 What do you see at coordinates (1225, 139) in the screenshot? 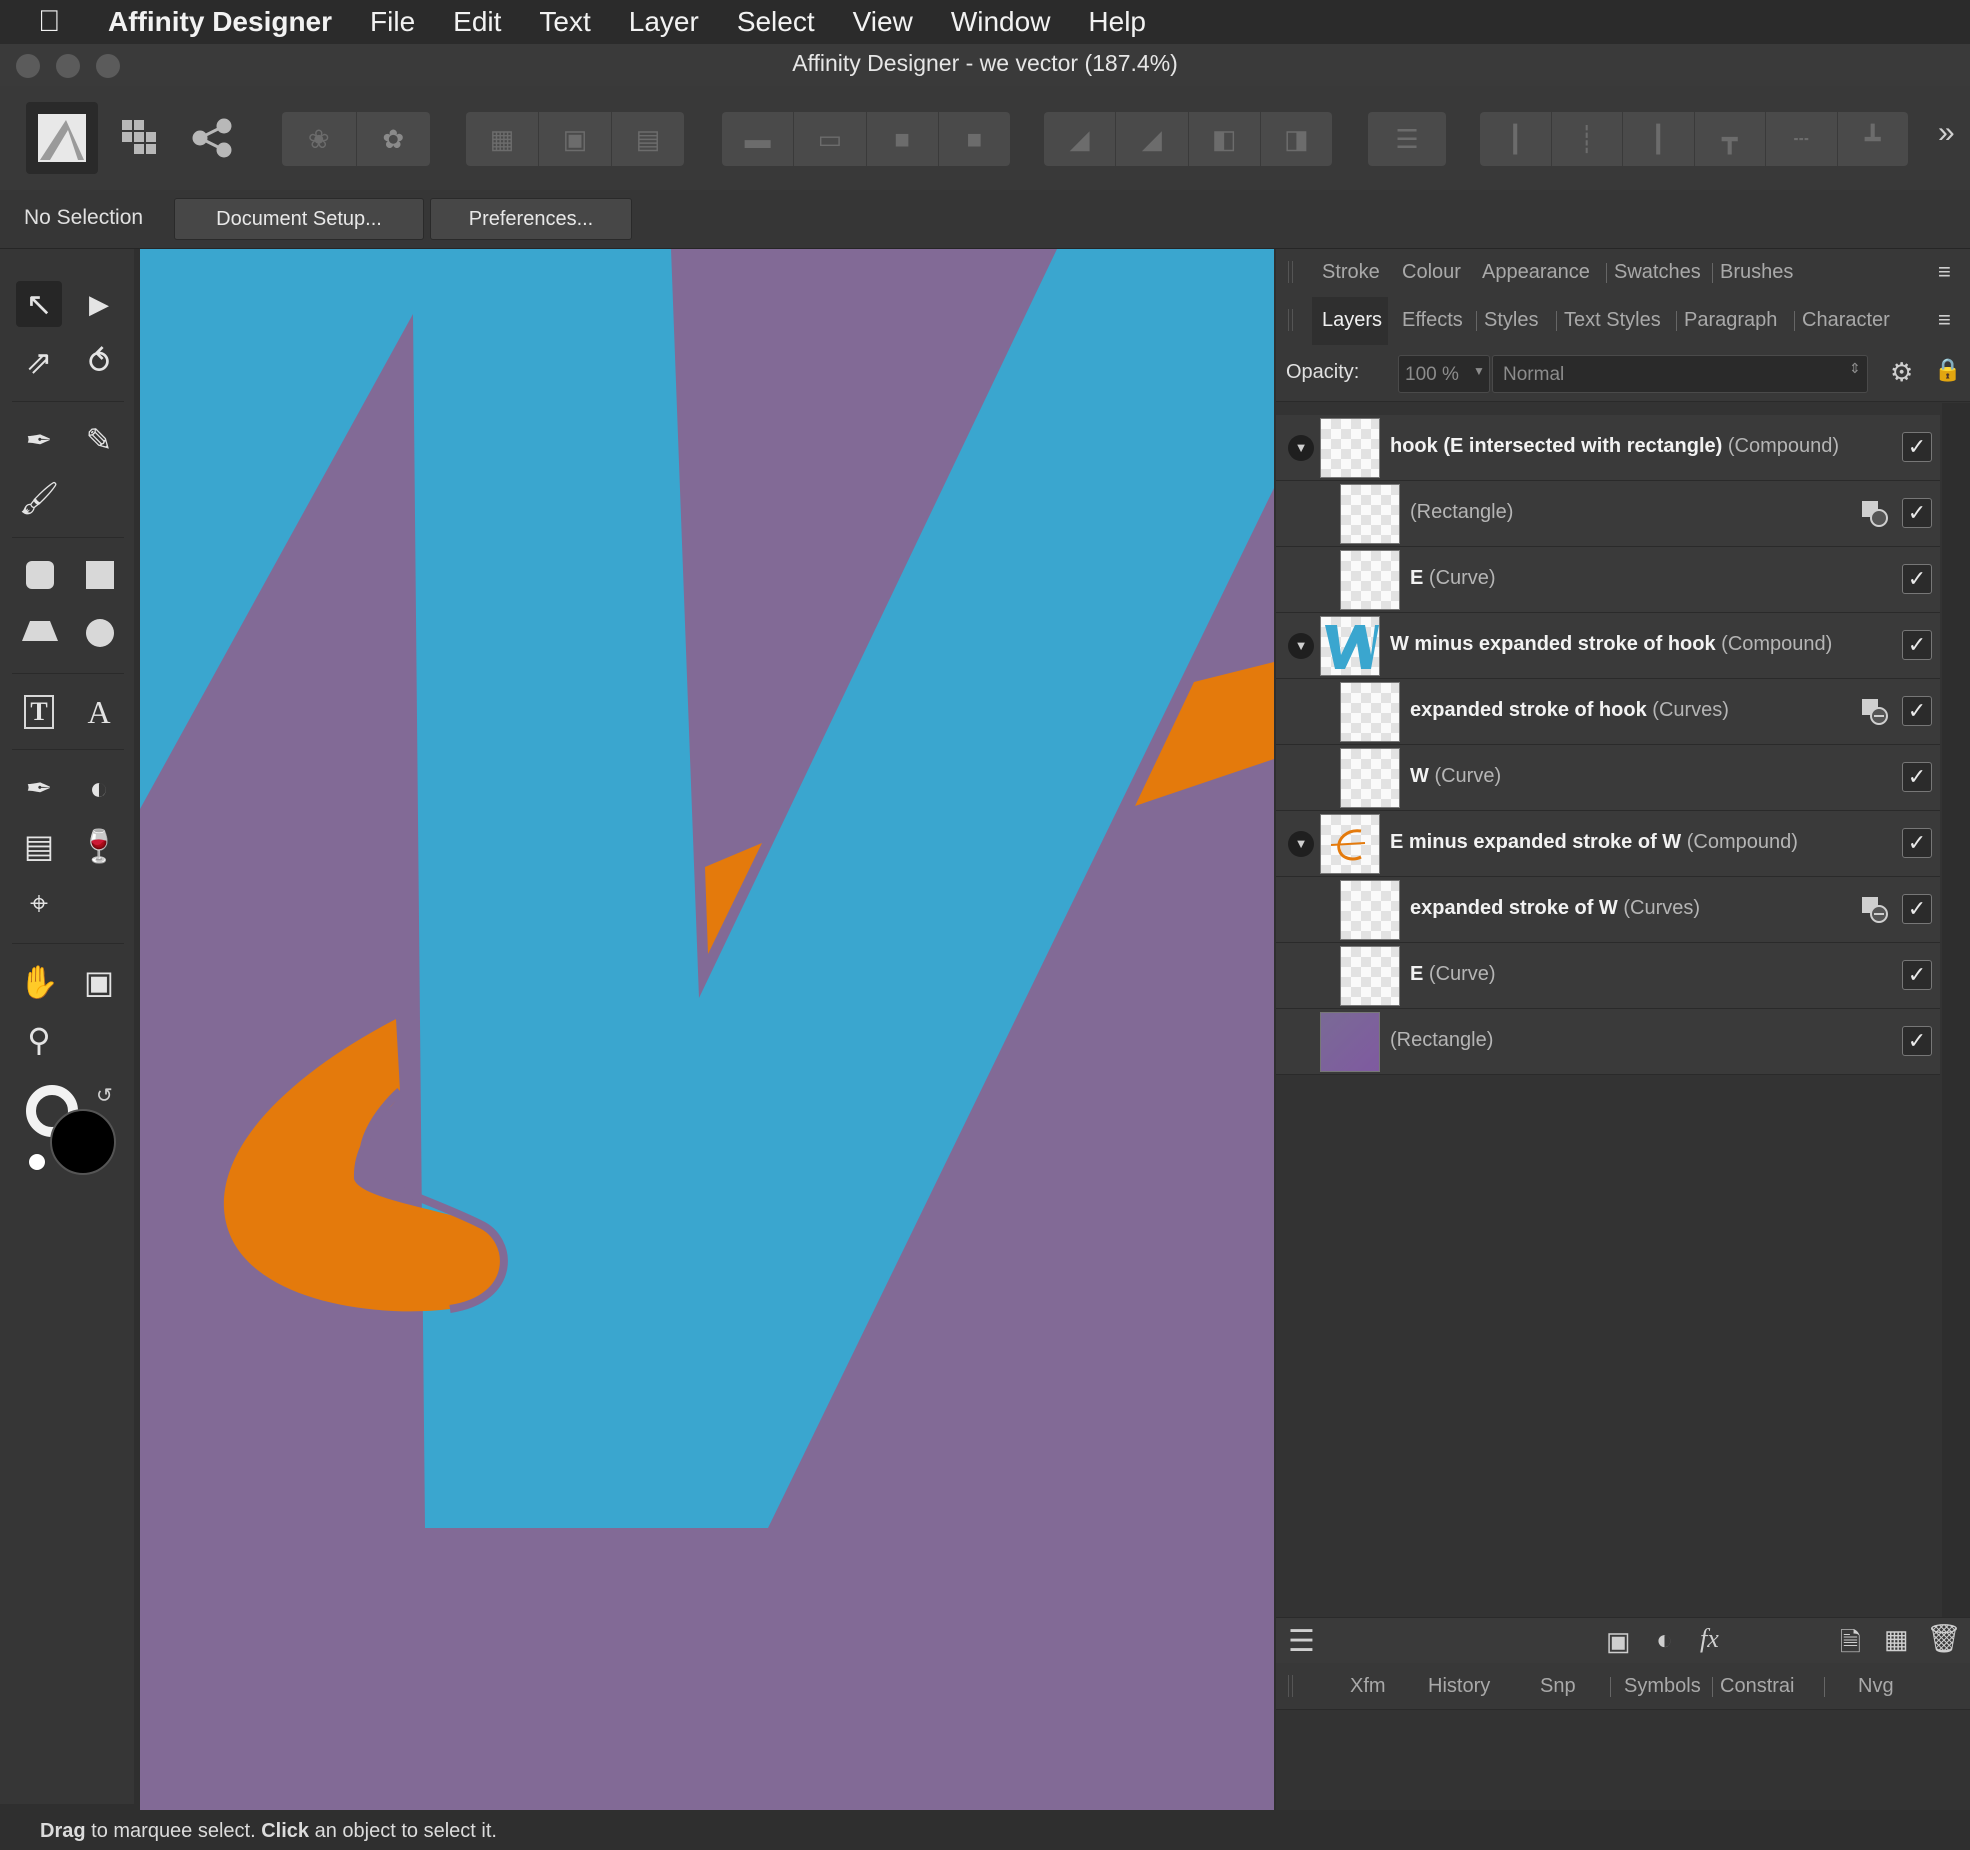
I see `rotate-left-button: ◧` at bounding box center [1225, 139].